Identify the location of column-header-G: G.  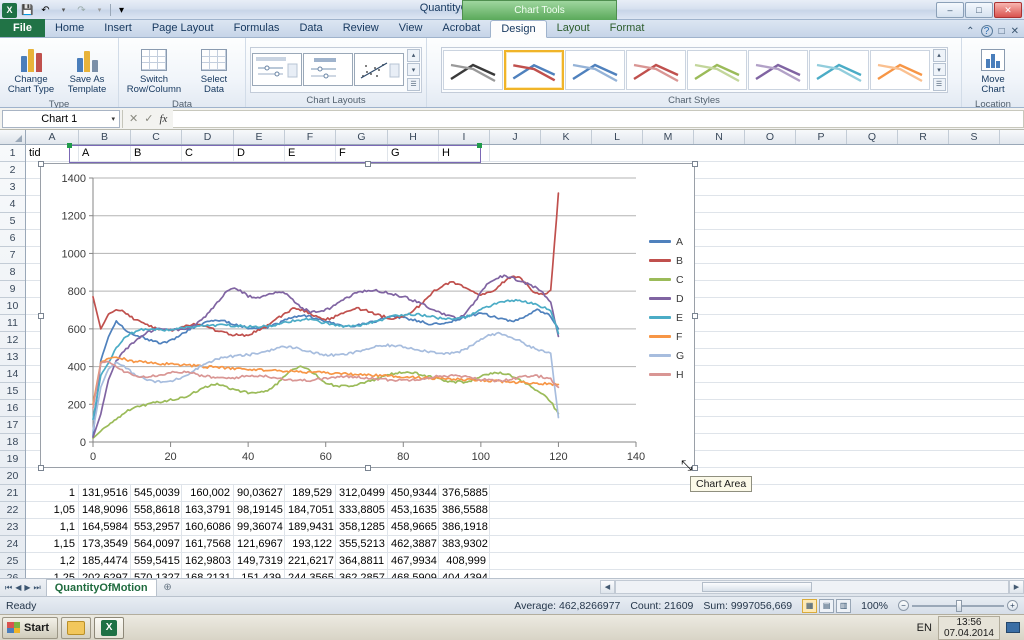
(362, 137).